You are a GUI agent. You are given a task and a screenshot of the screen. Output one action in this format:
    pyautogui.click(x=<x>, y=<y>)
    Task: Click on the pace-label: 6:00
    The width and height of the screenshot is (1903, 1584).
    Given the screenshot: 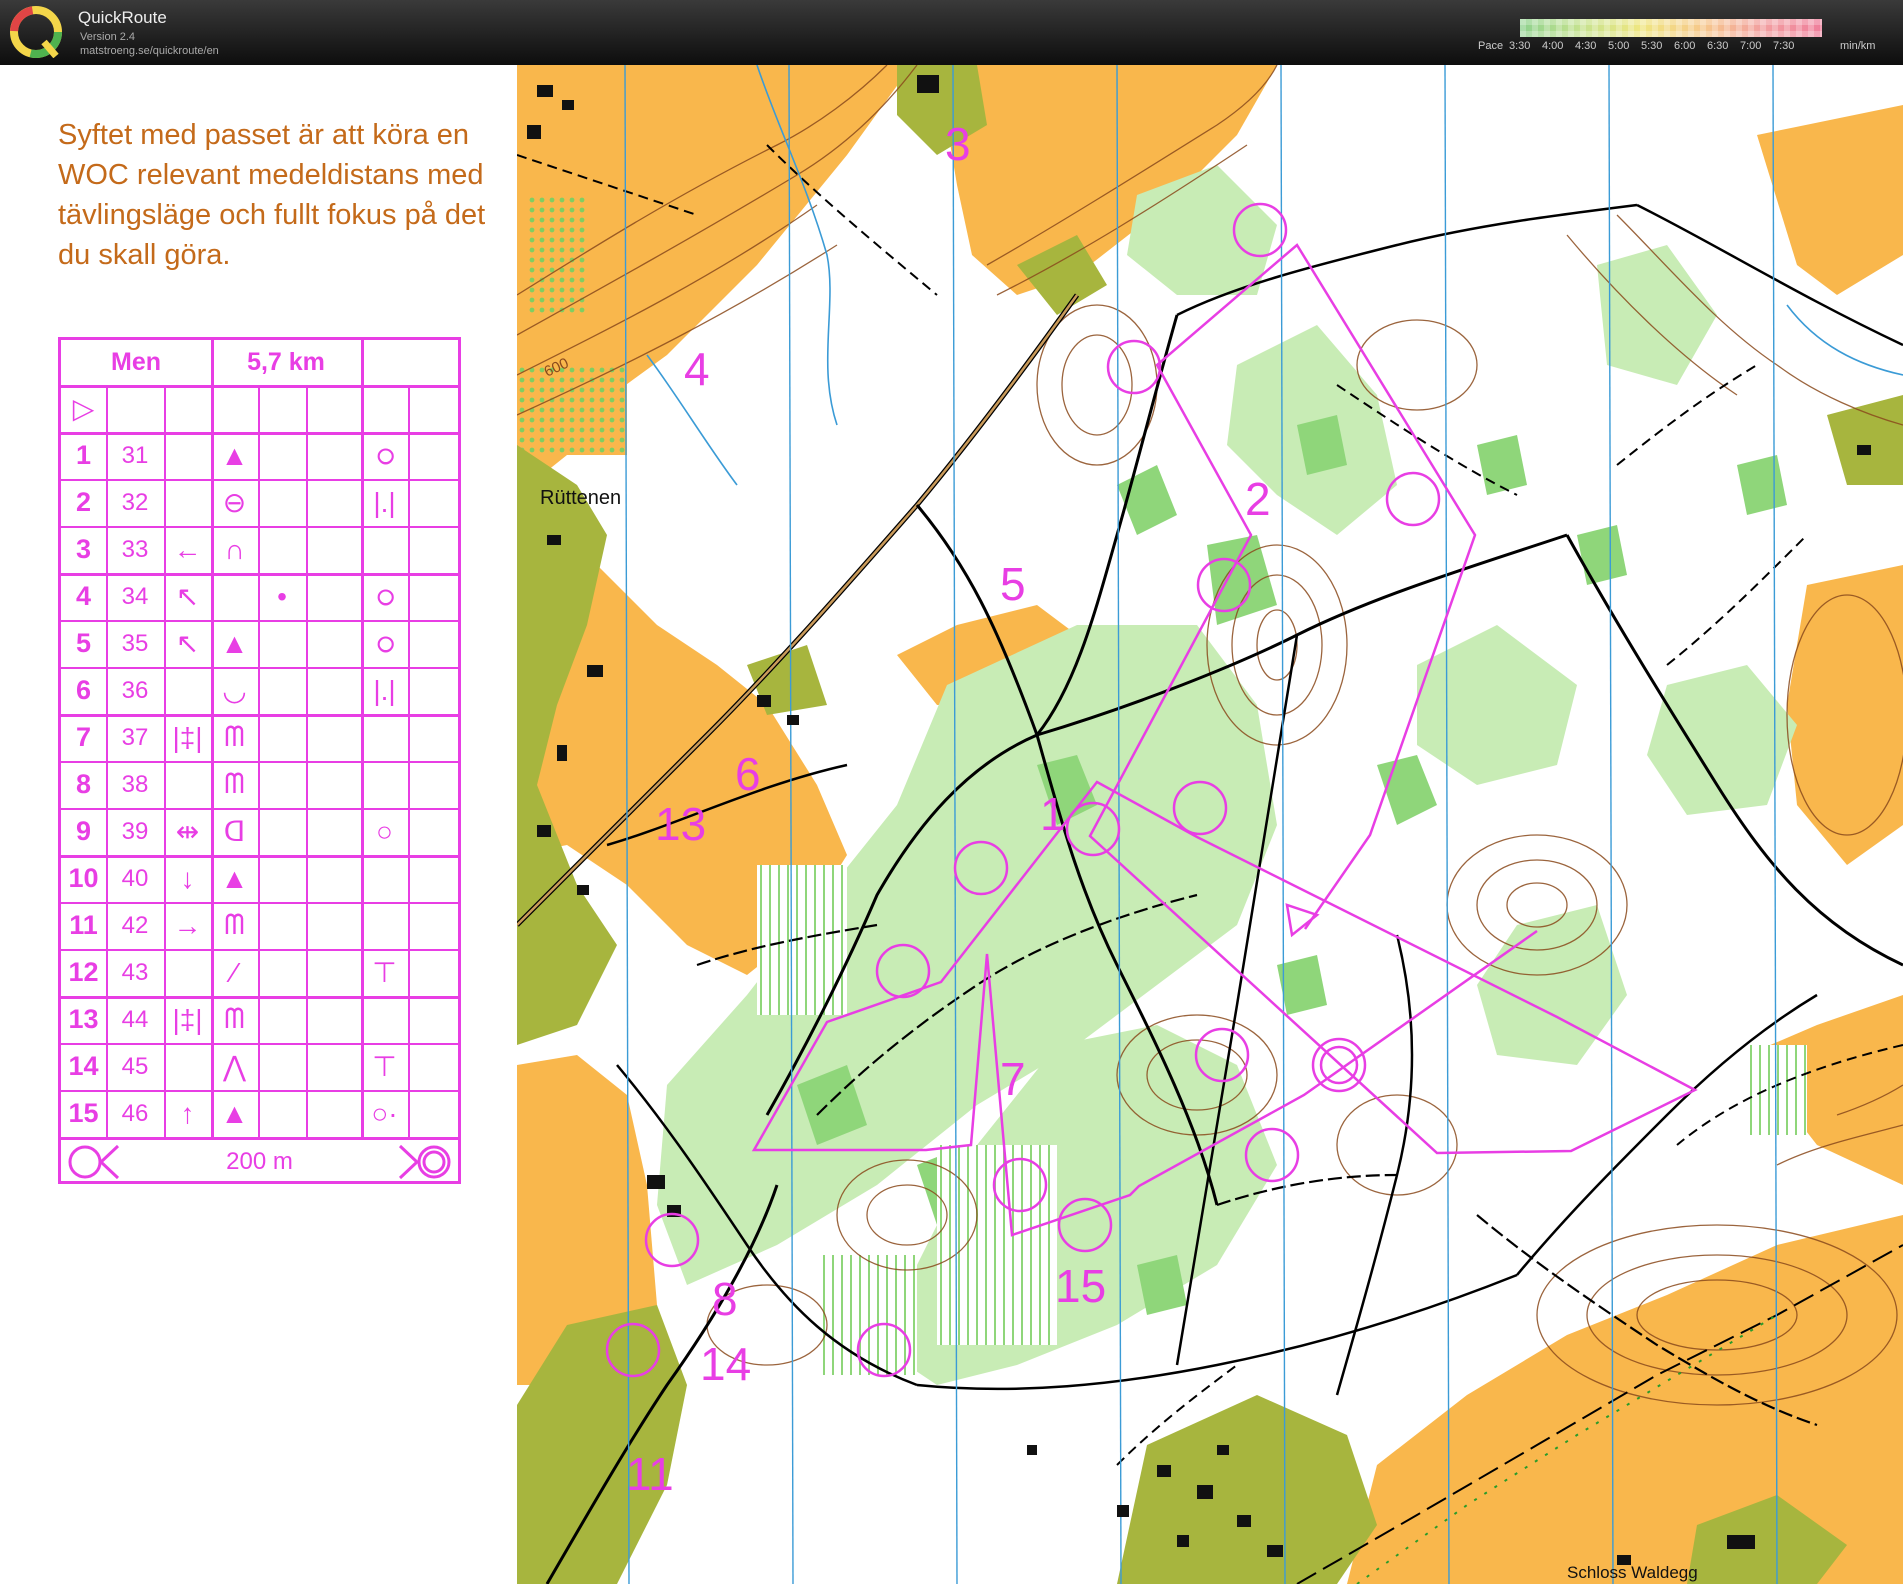 What is the action you would take?
    pyautogui.click(x=1685, y=46)
    